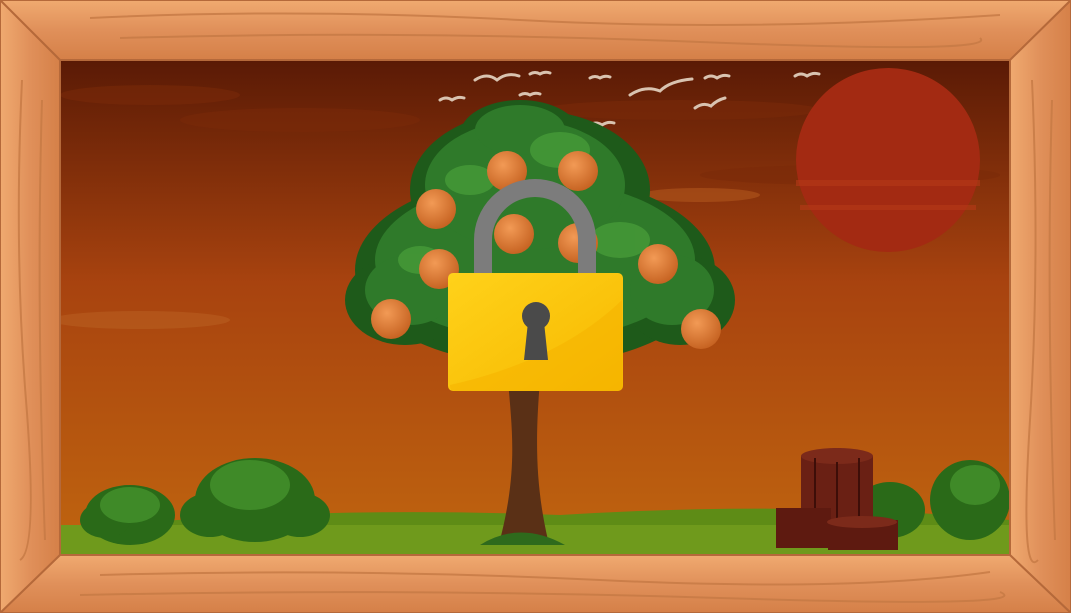 This screenshot has width=1071, height=613. What do you see at coordinates (888, 160) in the screenshot?
I see `sun` at bounding box center [888, 160].